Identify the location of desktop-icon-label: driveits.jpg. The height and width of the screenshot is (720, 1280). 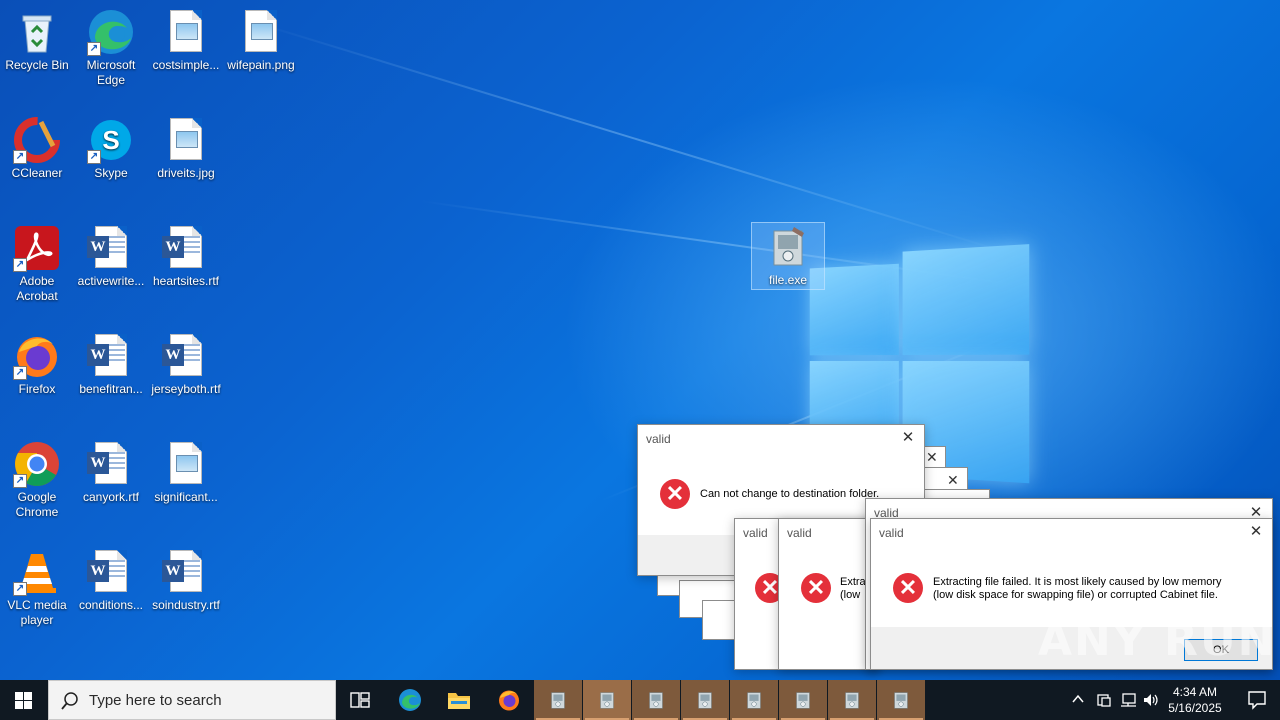
(186, 173).